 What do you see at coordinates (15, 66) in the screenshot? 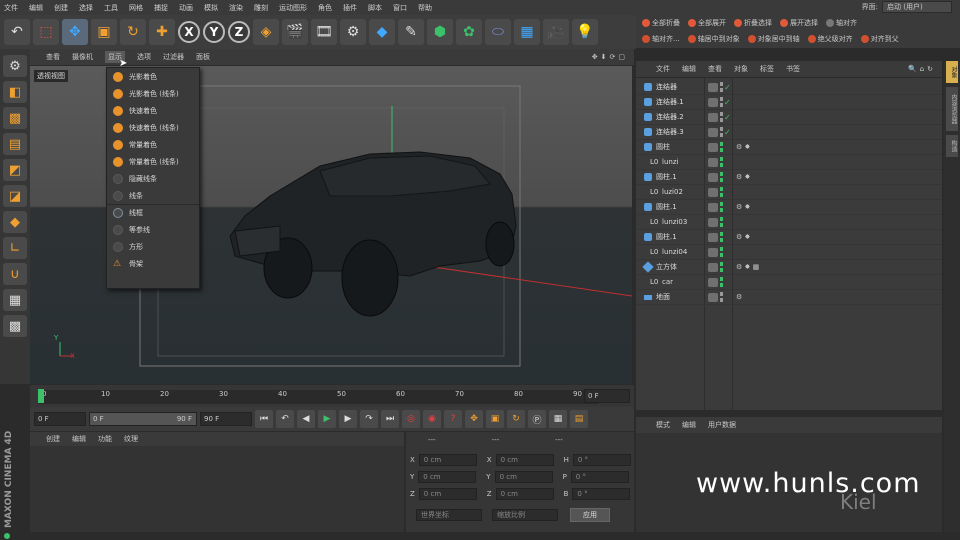
I see `make-editable-icon: ⚙` at bounding box center [15, 66].